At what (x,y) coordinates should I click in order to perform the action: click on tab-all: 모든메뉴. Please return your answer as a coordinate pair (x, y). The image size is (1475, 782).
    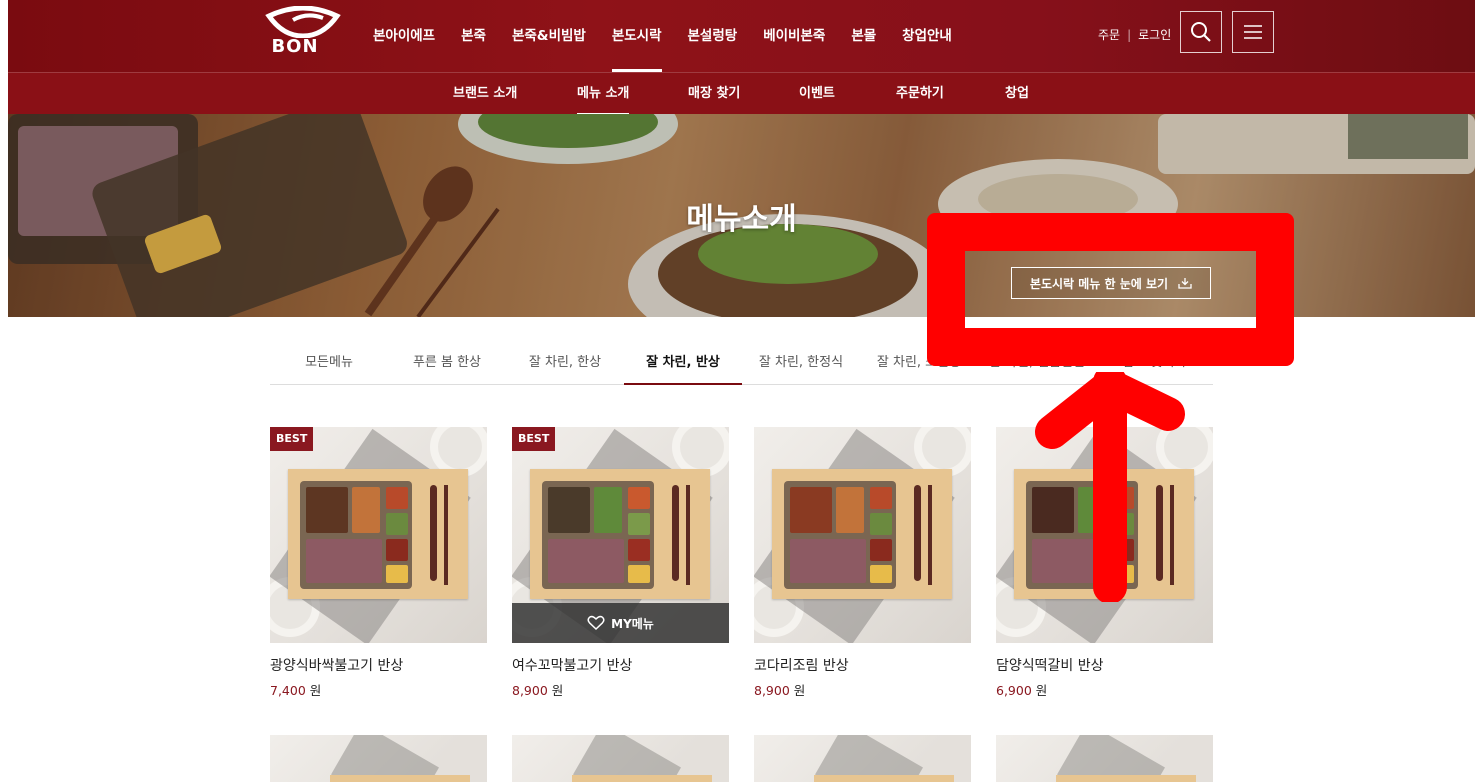
    Looking at the image, I should click on (329, 362).